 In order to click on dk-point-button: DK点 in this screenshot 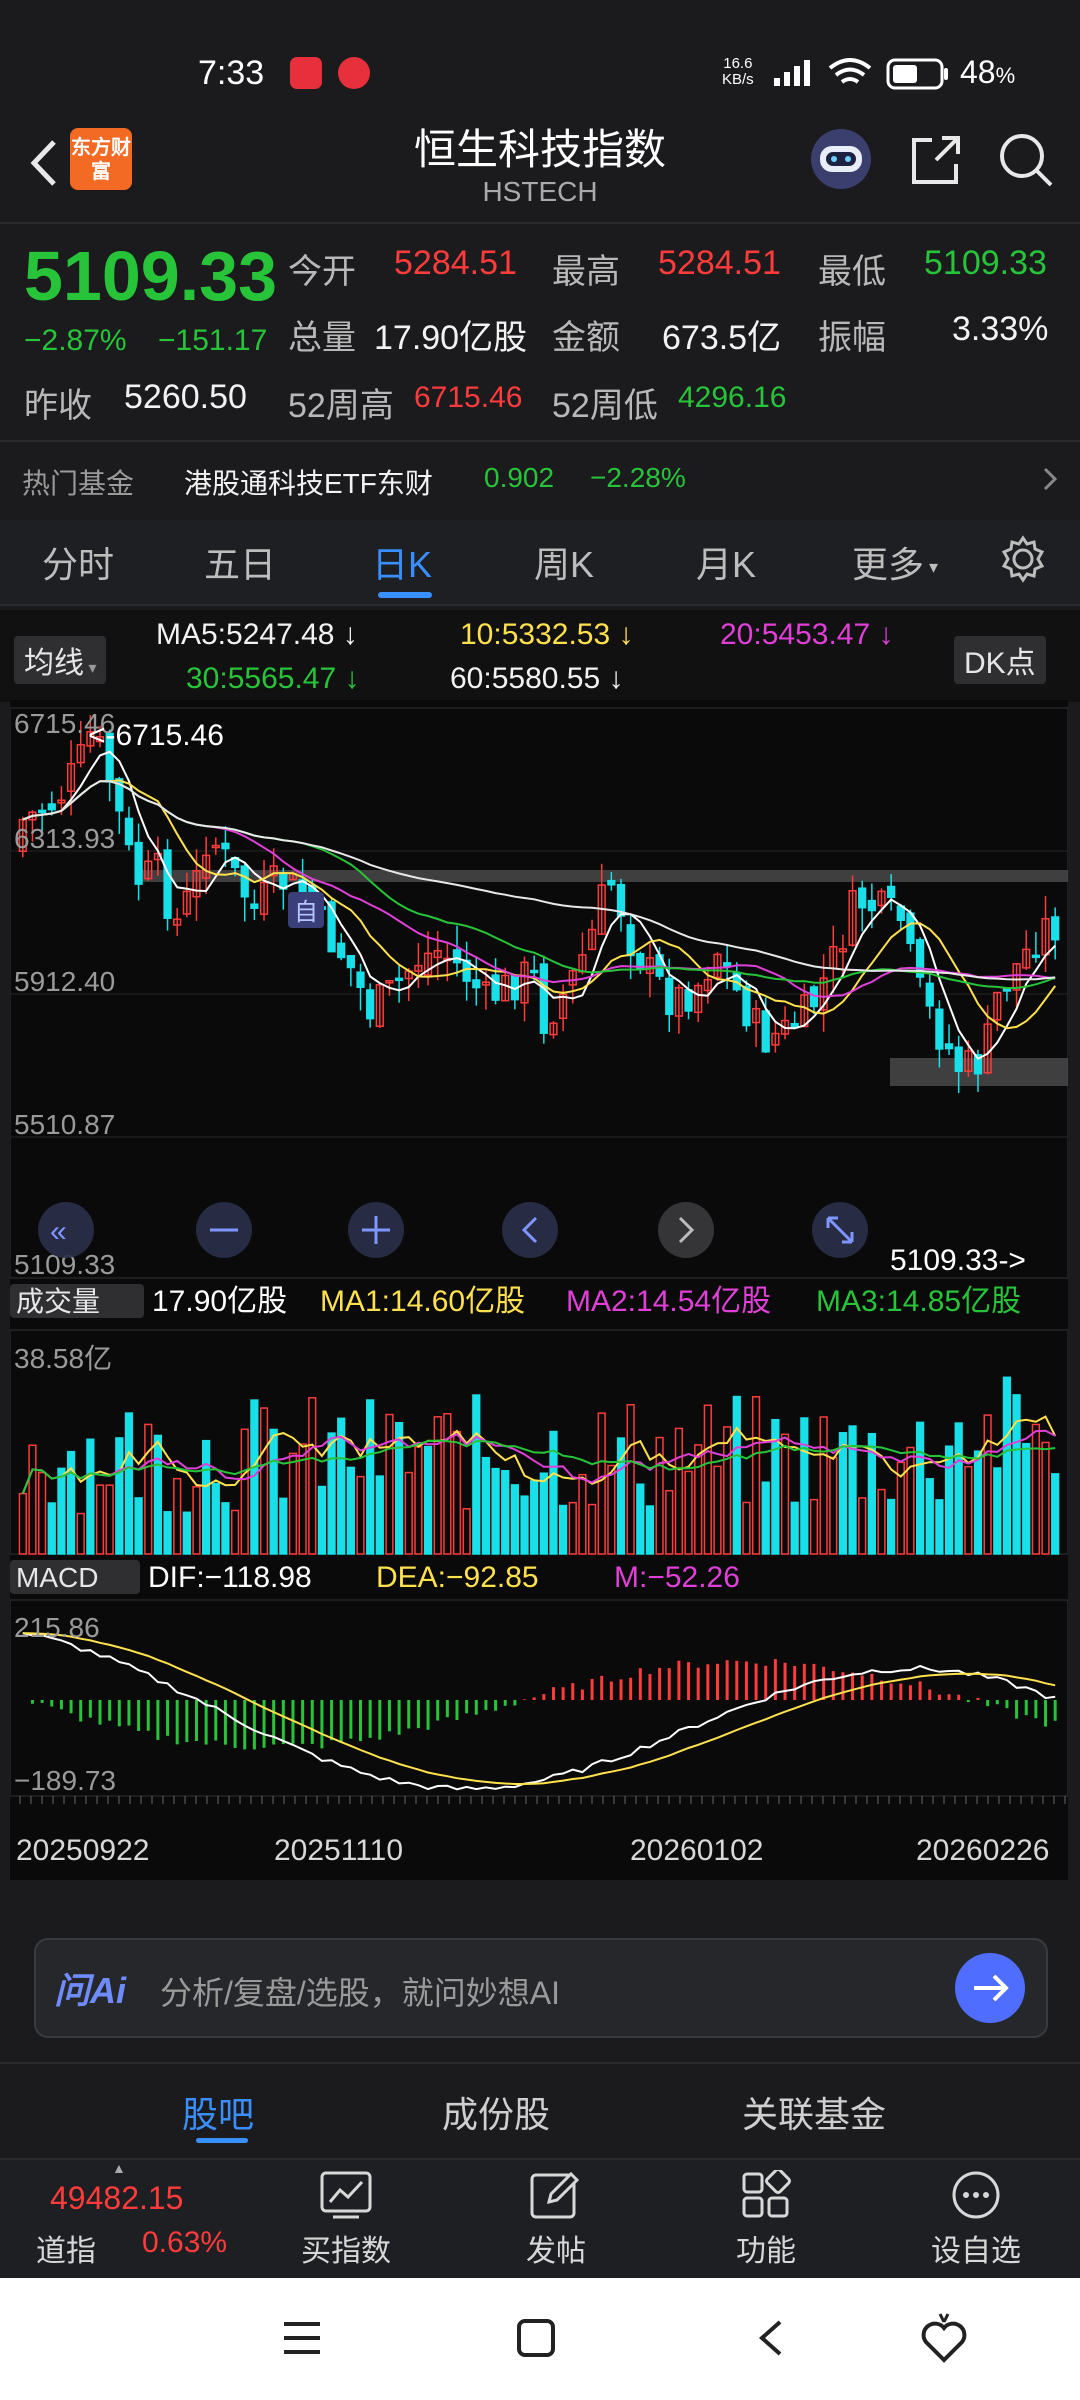, I will do `click(1000, 660)`.